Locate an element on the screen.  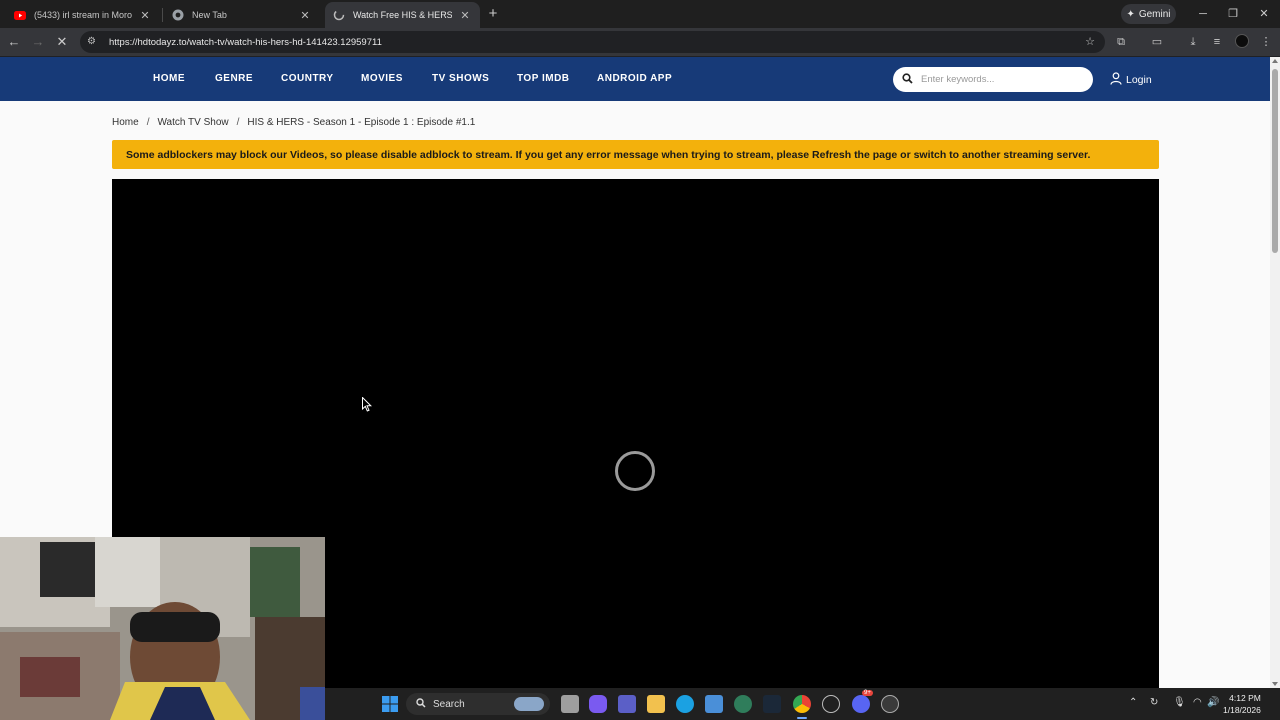
file-explorer-icon is located at coordinates (656, 704).